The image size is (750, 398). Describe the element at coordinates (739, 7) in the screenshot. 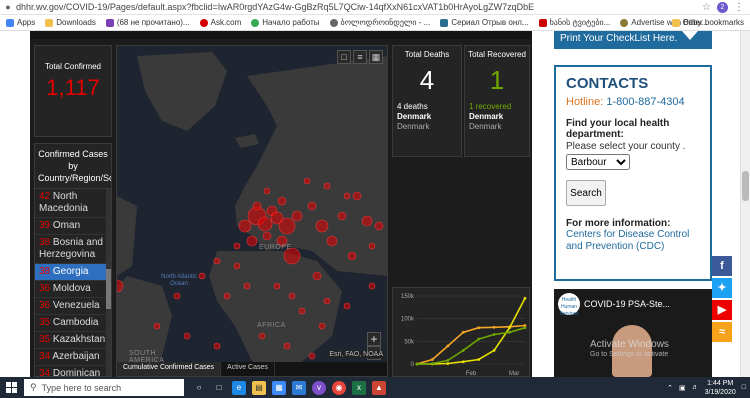

I see `menu-icon: ⋮` at that location.